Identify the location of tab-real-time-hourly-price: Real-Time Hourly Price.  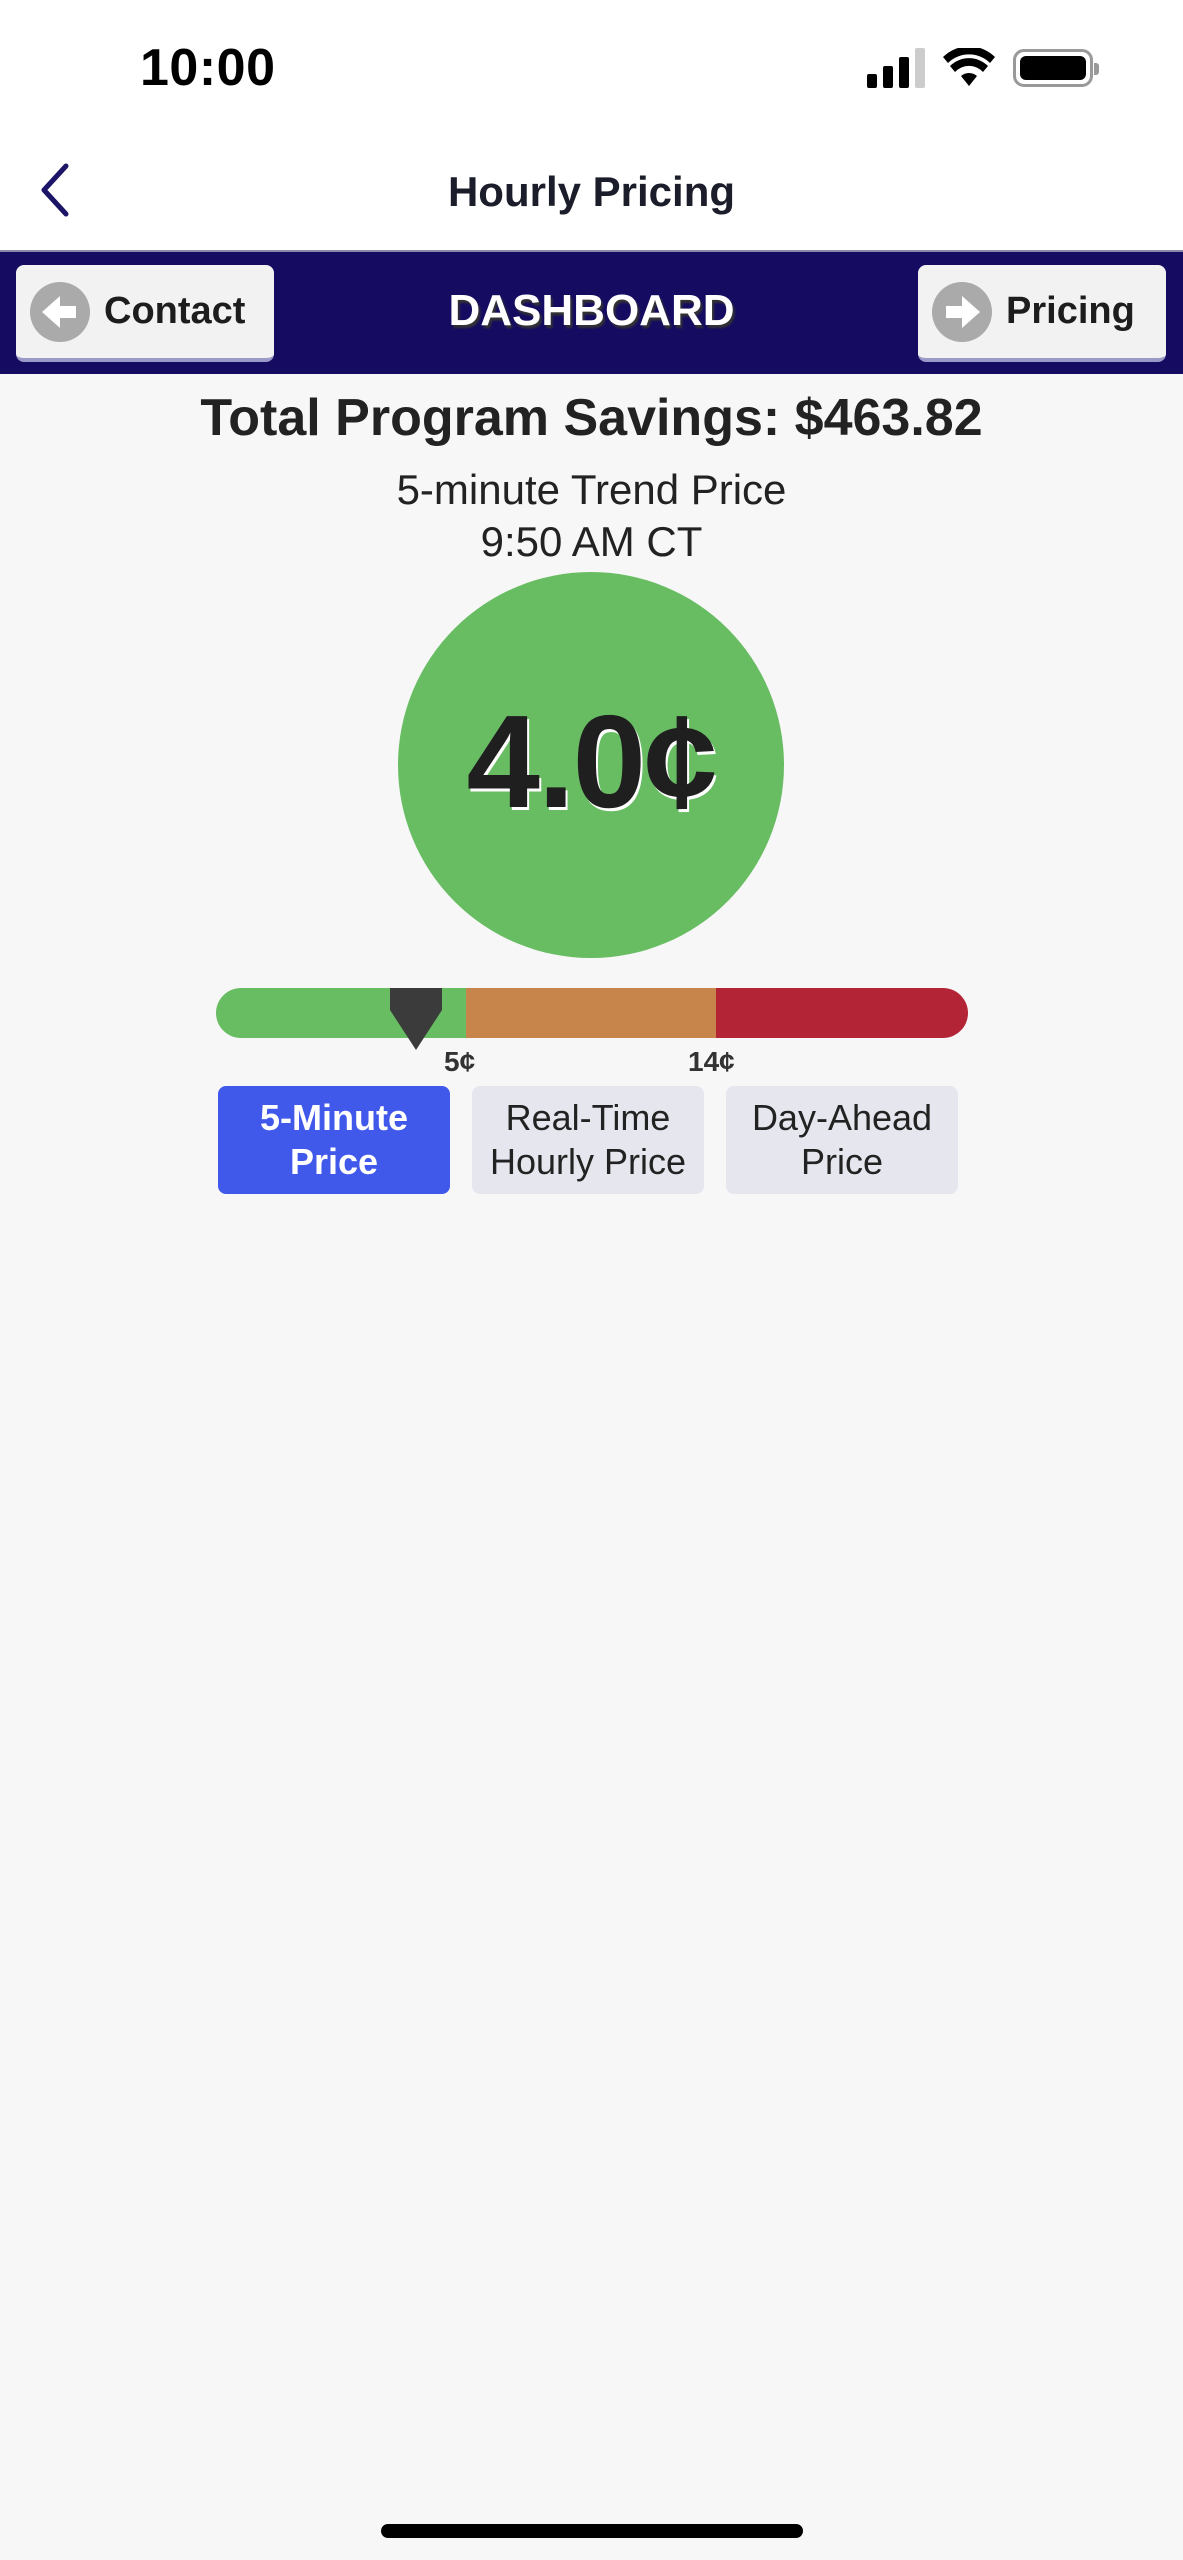
(588, 1140).